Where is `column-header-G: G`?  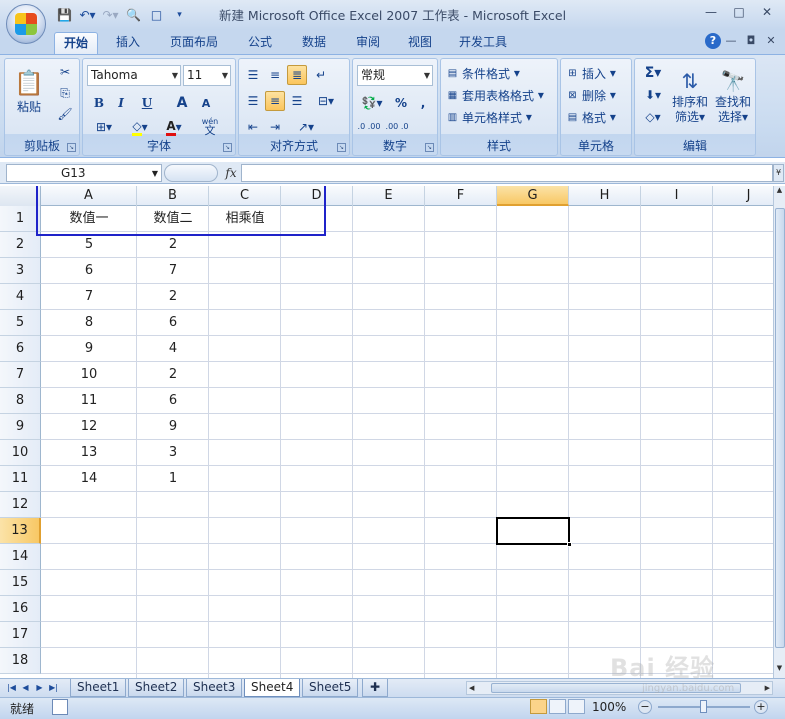 column-header-G: G is located at coordinates (533, 196).